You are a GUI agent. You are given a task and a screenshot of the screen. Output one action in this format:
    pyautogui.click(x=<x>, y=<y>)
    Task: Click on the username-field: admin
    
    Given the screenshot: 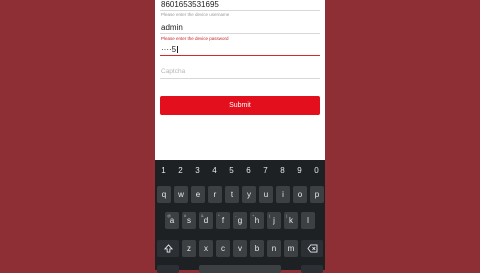 What is the action you would take?
    pyautogui.click(x=240, y=27)
    